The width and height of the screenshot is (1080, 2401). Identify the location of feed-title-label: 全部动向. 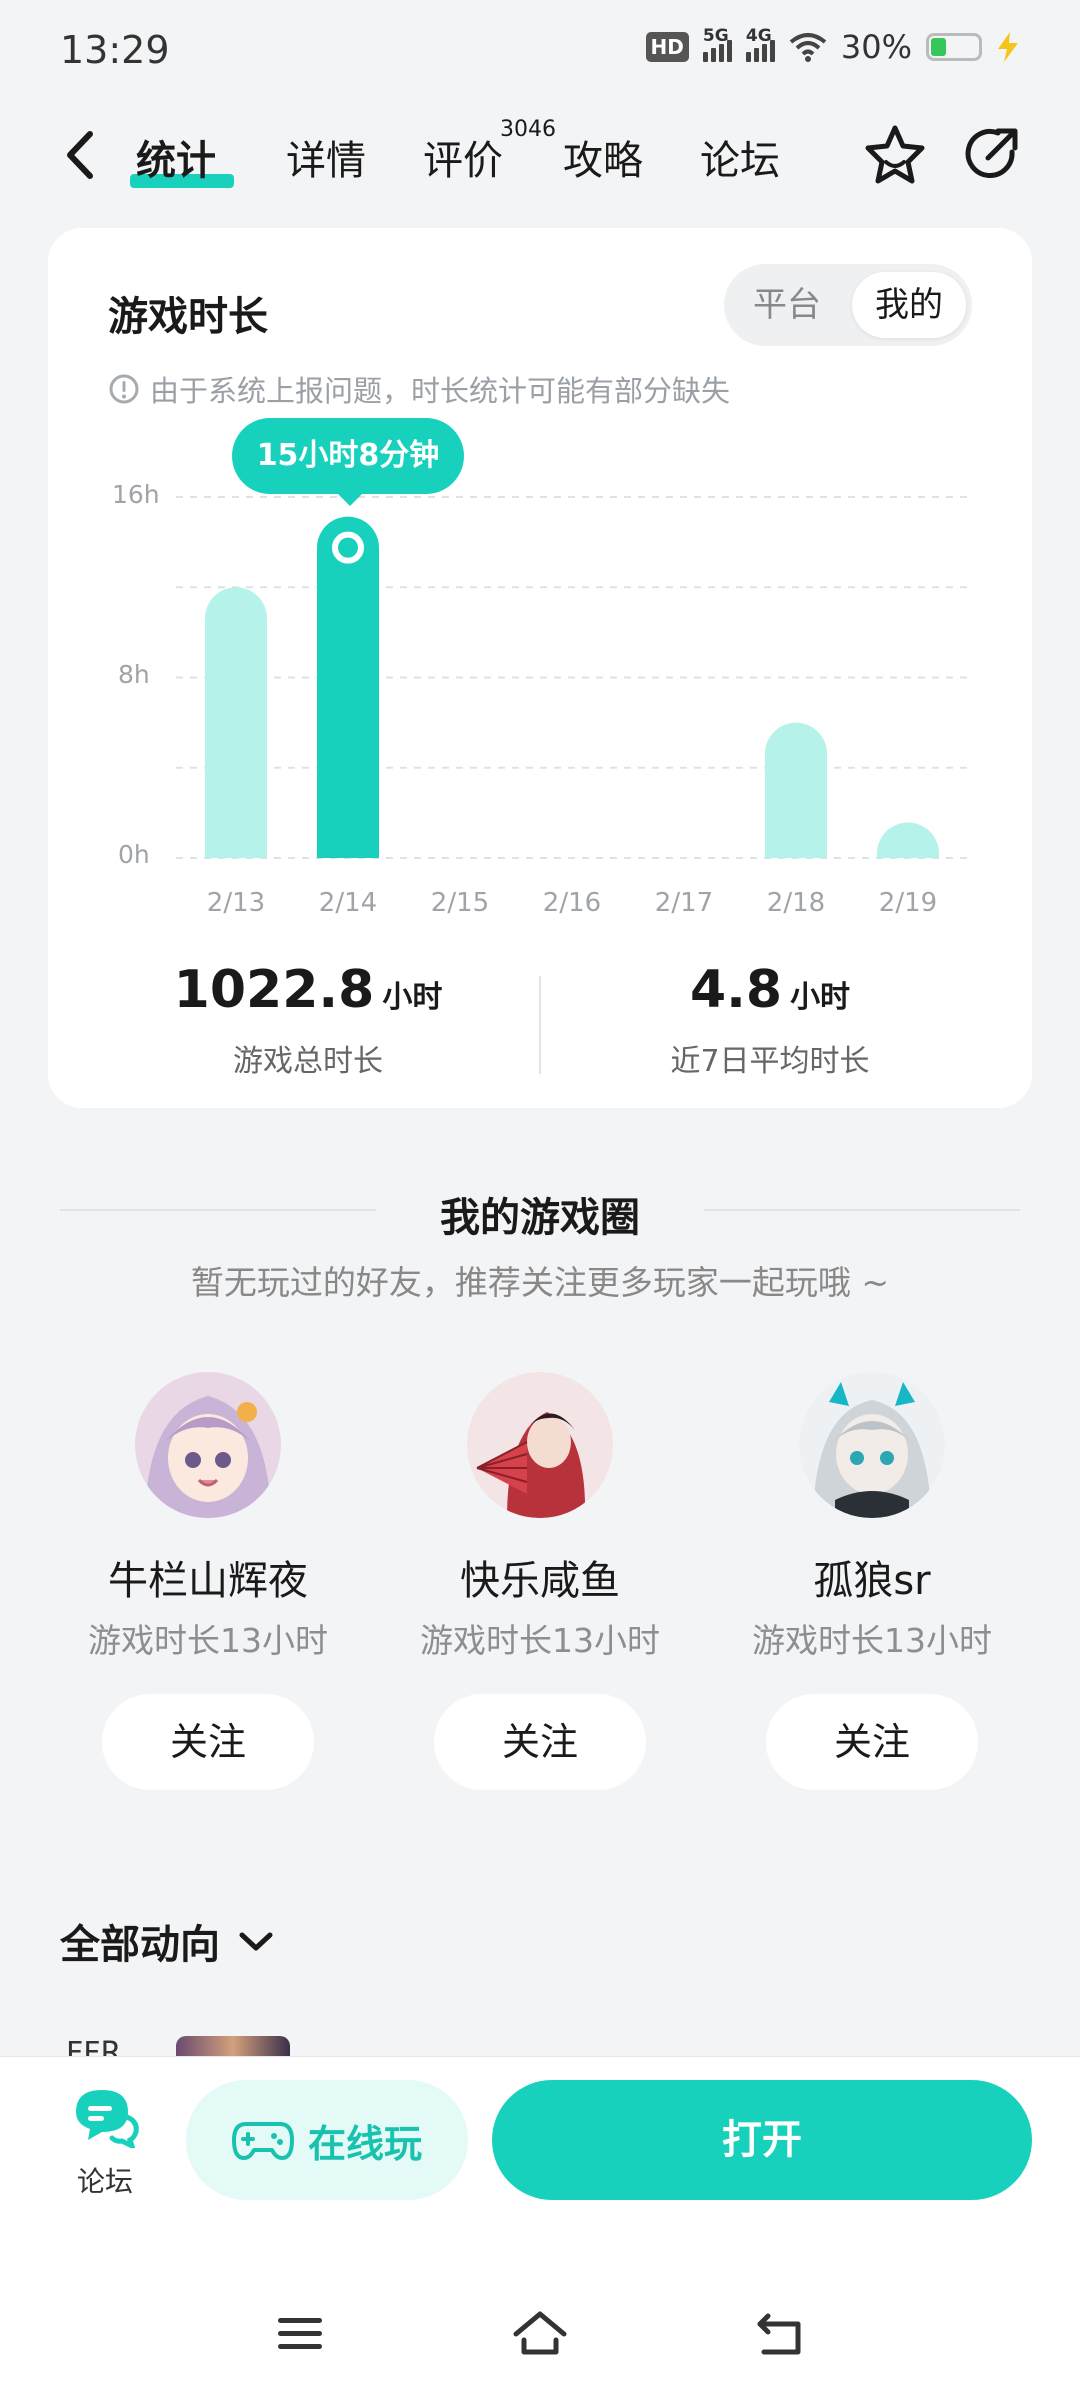
(140, 1945).